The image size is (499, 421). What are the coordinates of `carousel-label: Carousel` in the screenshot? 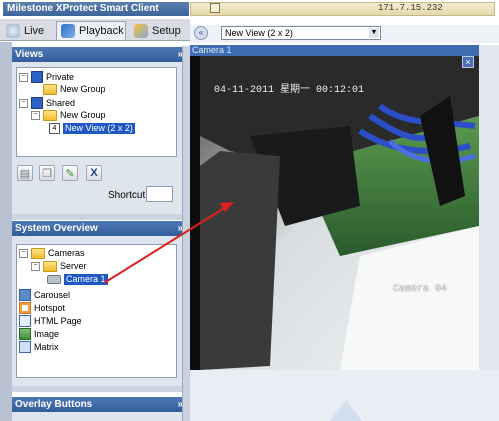 It's located at (52, 294).